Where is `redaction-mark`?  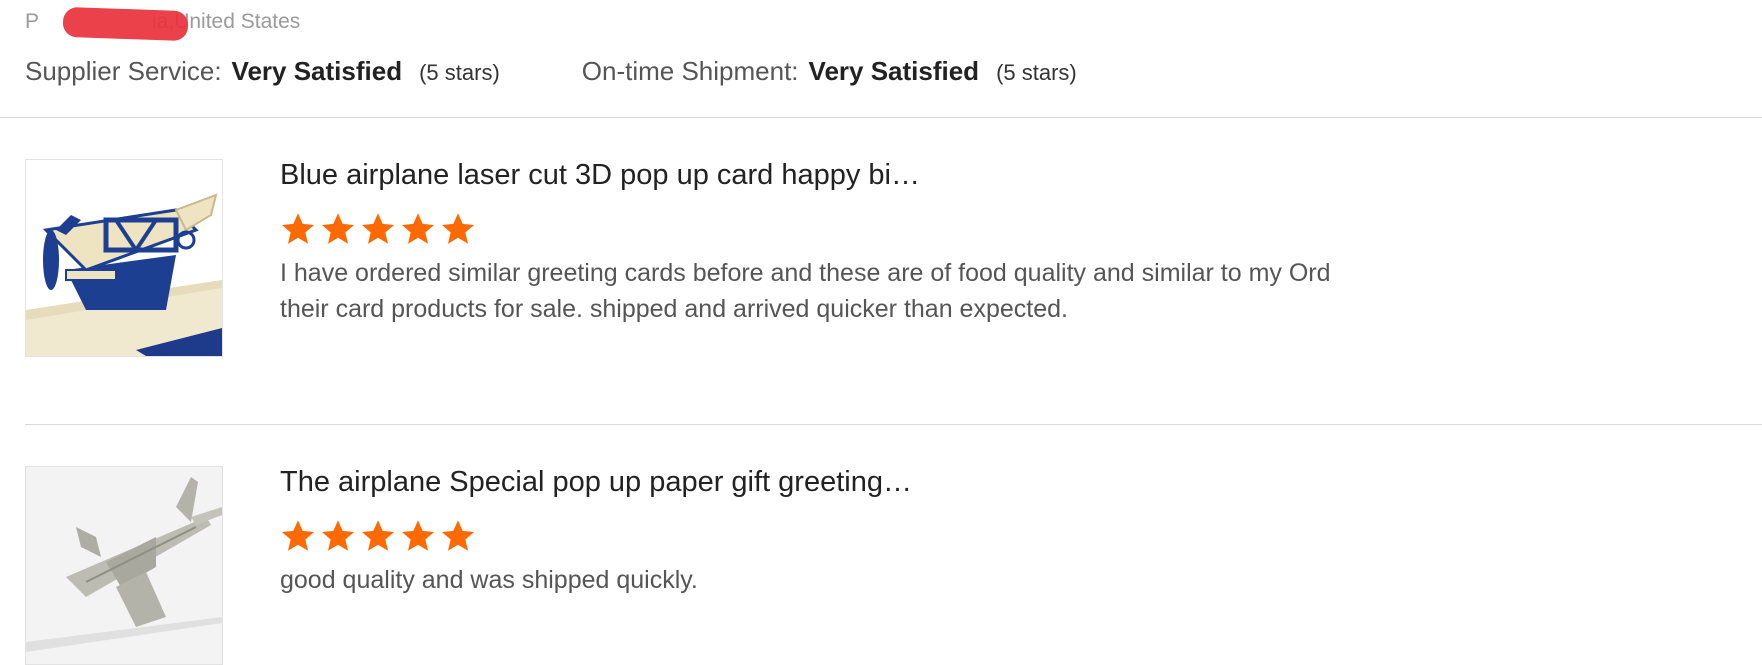 redaction-mark is located at coordinates (125, 24).